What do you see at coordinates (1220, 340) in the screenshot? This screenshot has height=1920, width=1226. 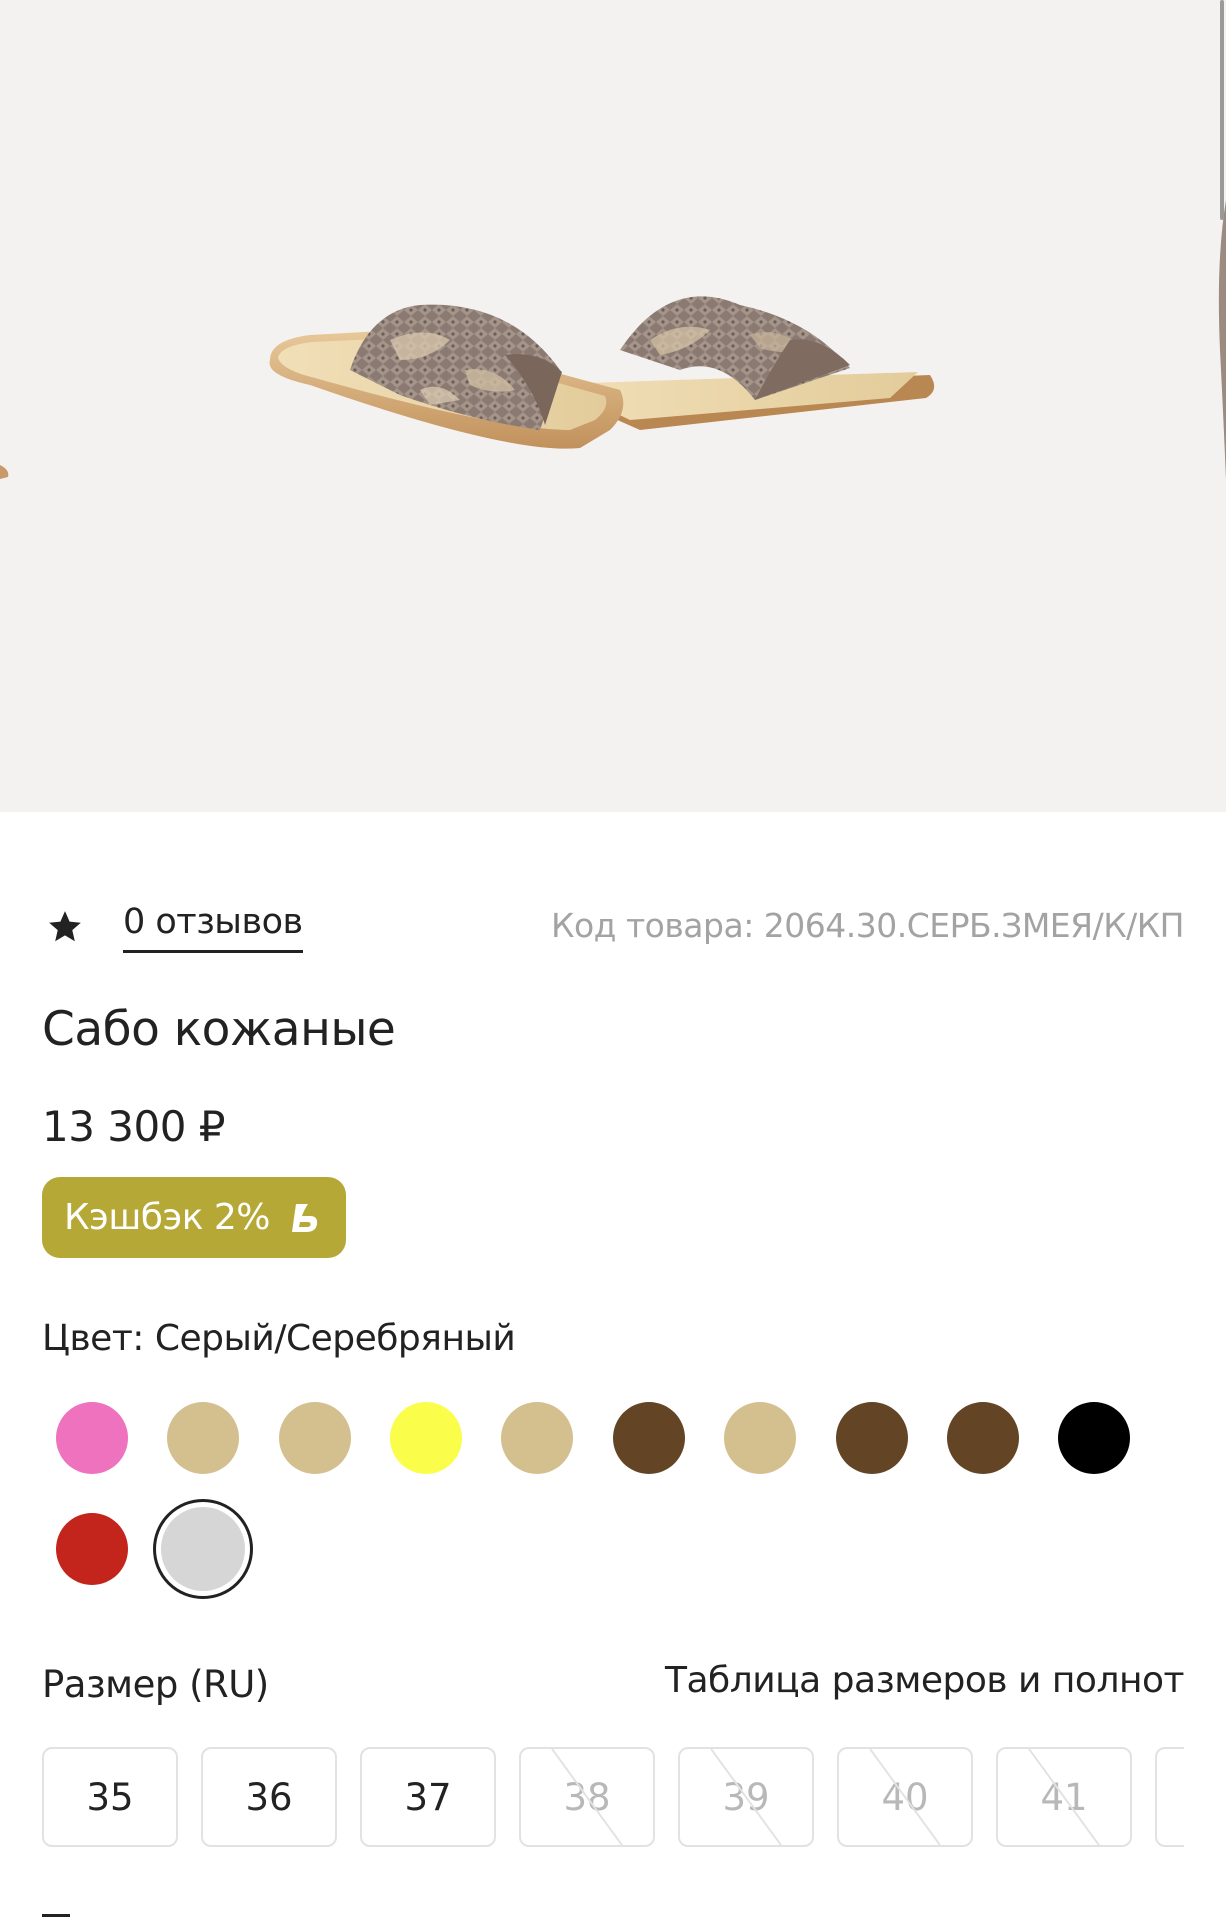 I see `next-photo-peek` at bounding box center [1220, 340].